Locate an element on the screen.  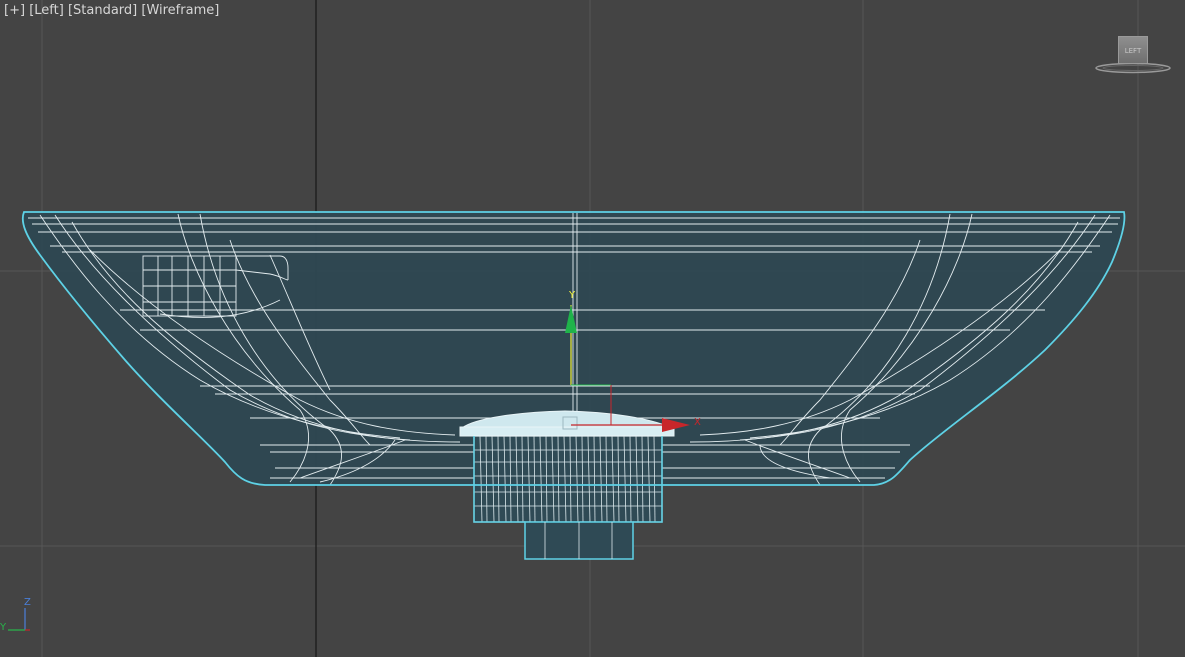
world-axis-tripod: Z Y is located at coordinates (20, 616).